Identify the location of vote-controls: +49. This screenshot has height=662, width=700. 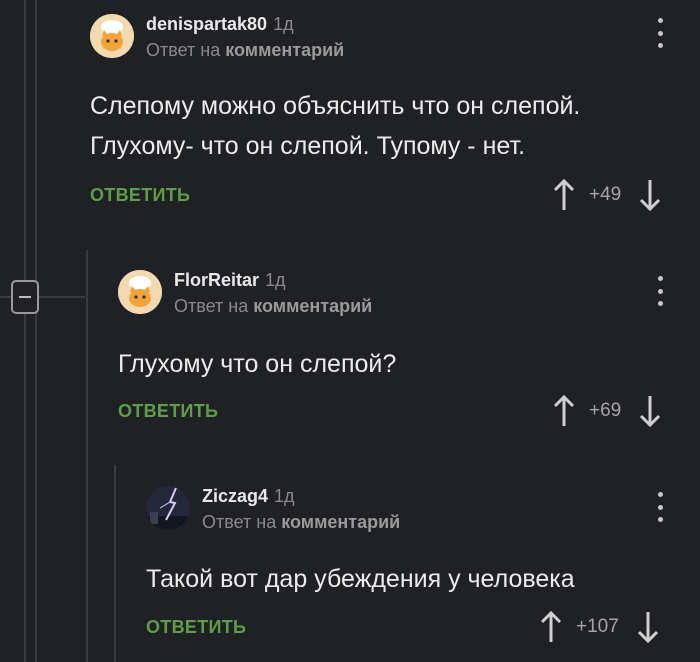
(607, 195).